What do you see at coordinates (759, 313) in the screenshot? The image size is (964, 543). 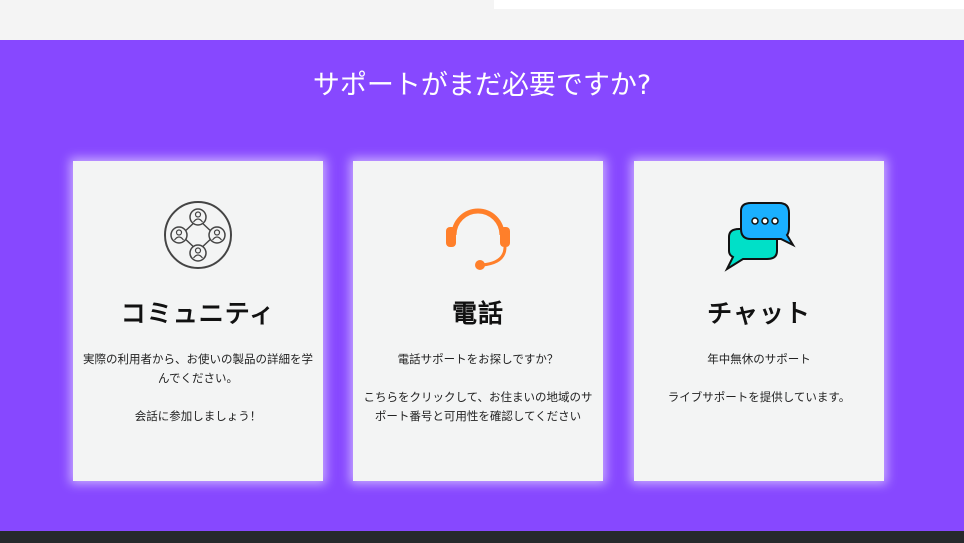 I see `chat-title: チャット` at bounding box center [759, 313].